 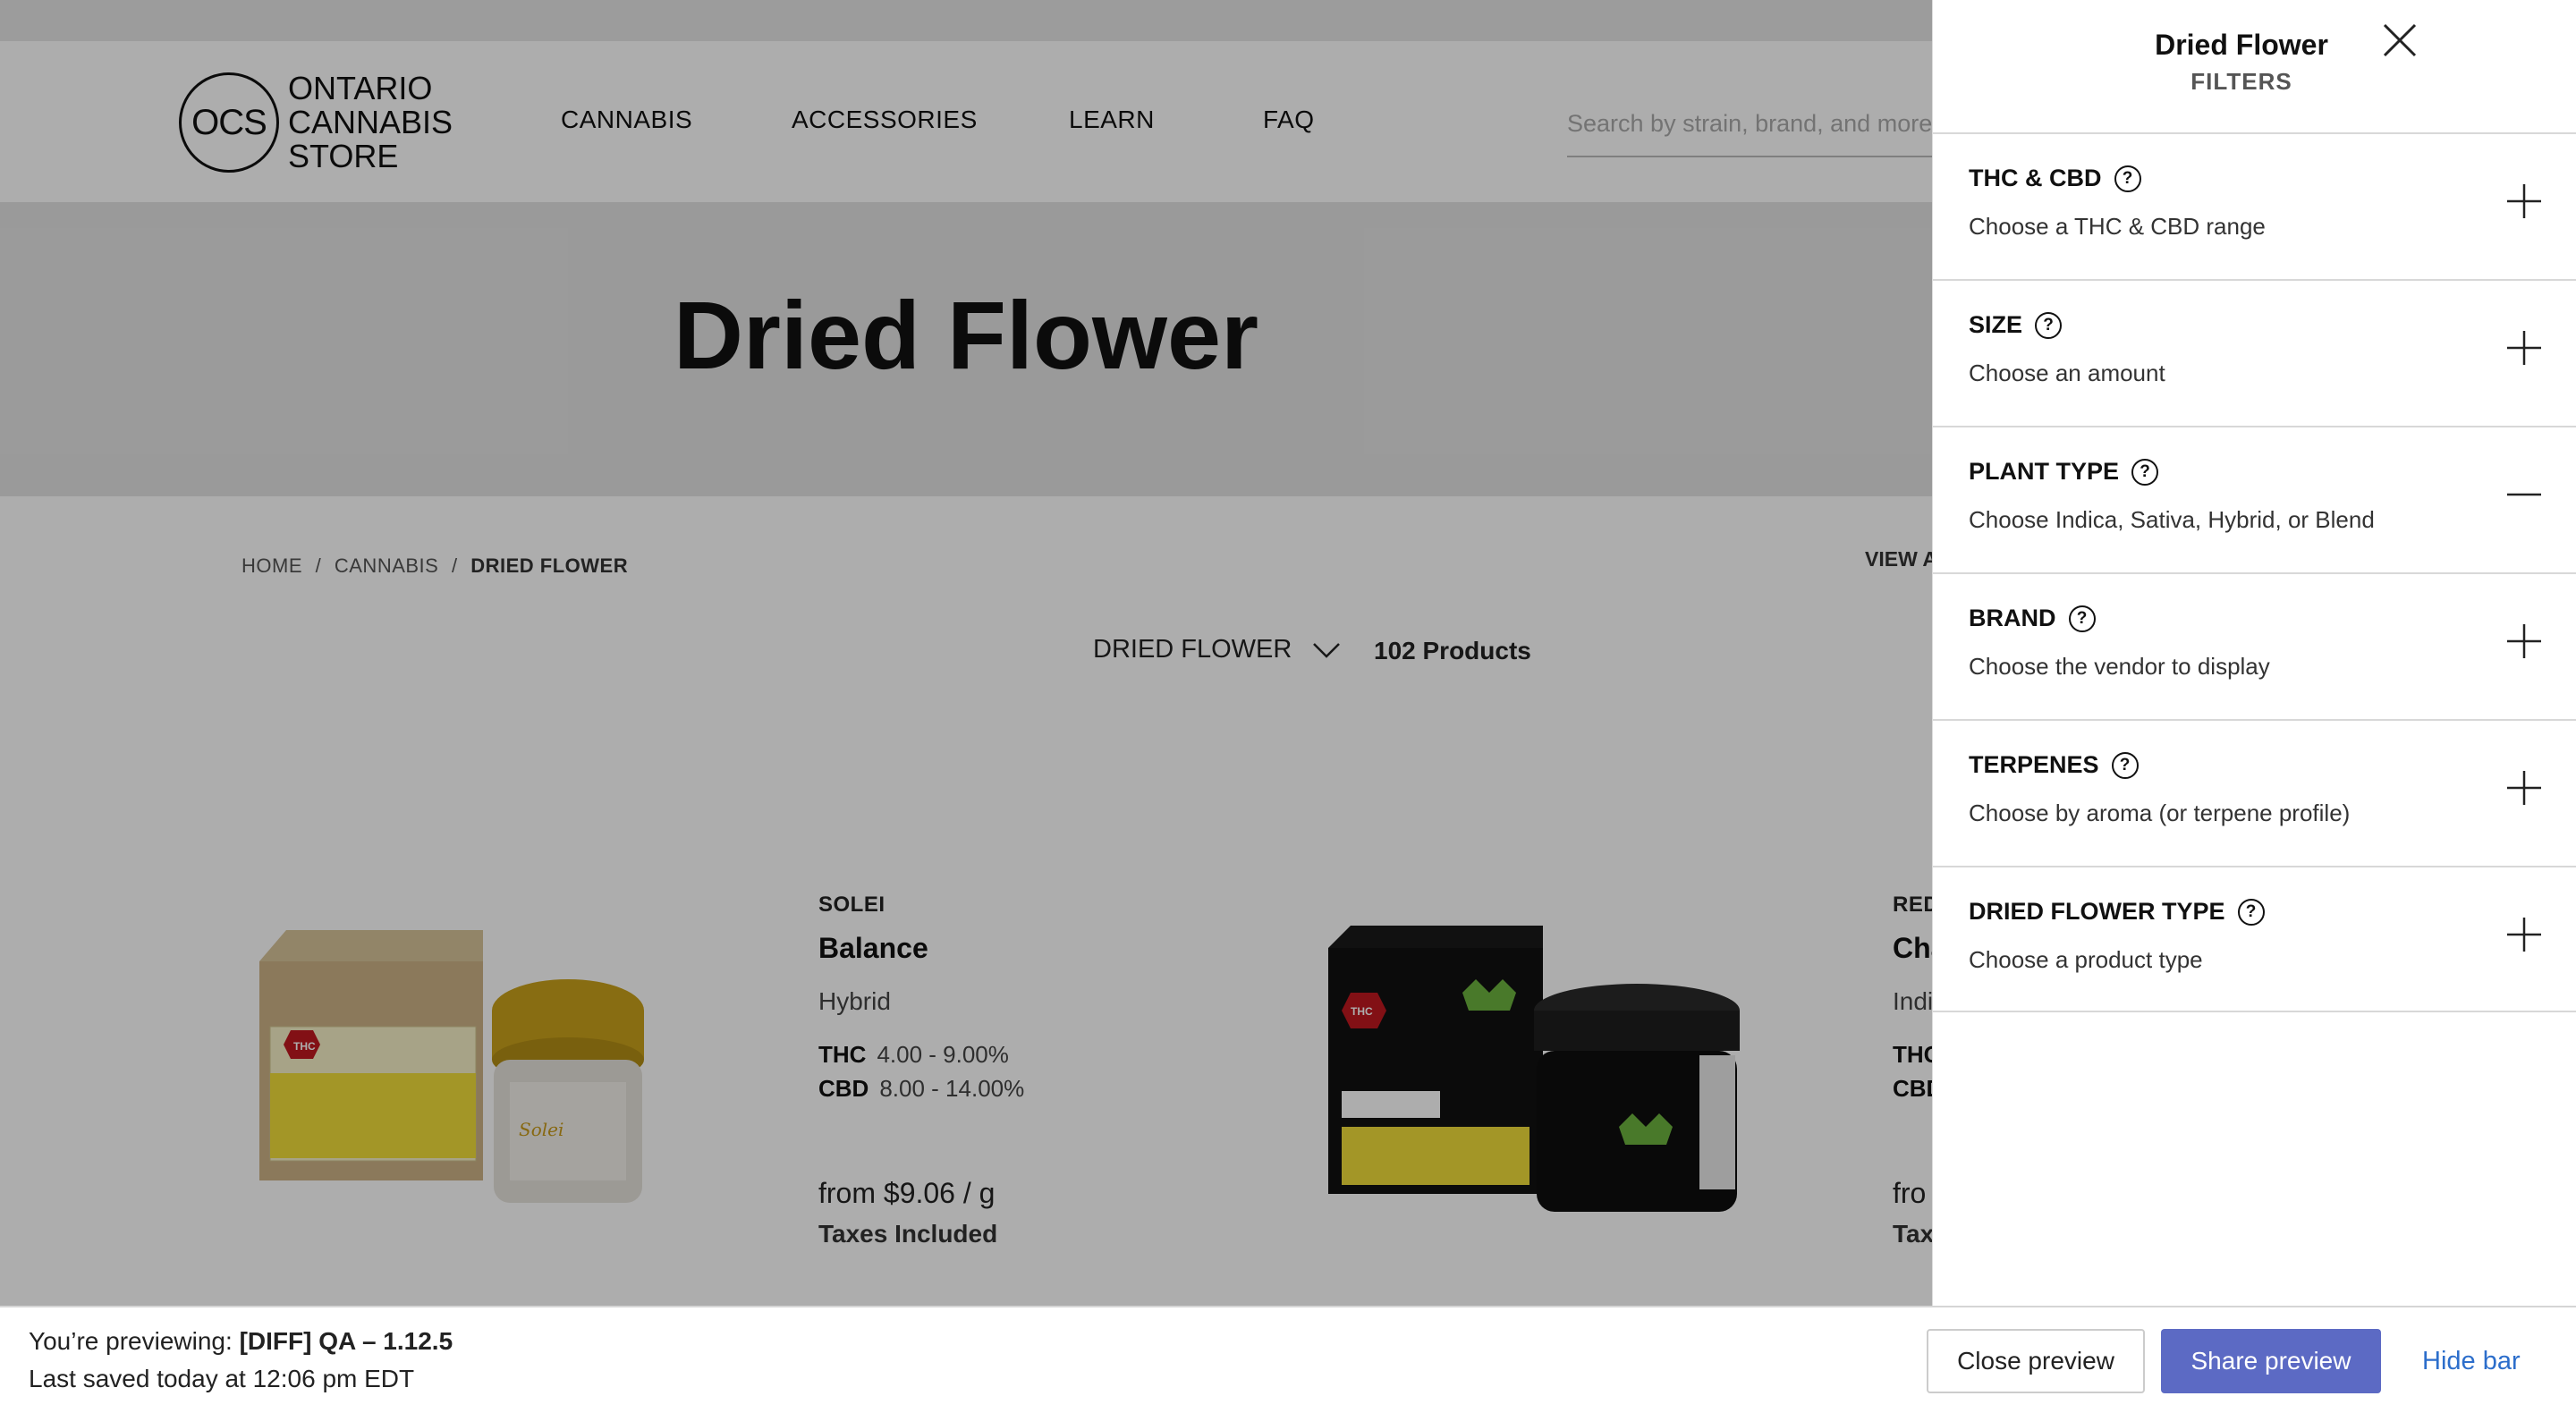 What do you see at coordinates (2086, 959) in the screenshot?
I see `filter-description: Choose a product type` at bounding box center [2086, 959].